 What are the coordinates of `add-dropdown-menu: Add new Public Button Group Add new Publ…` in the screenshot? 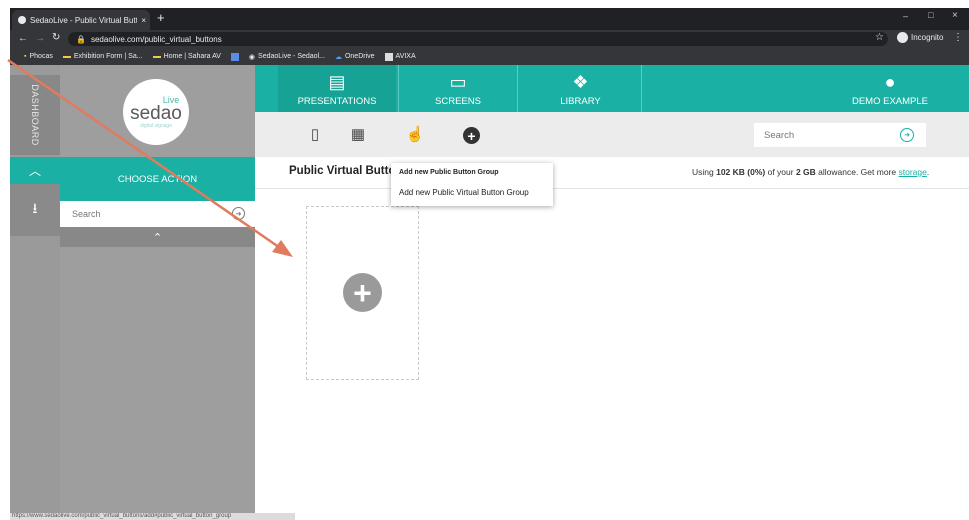 It's located at (472, 184).